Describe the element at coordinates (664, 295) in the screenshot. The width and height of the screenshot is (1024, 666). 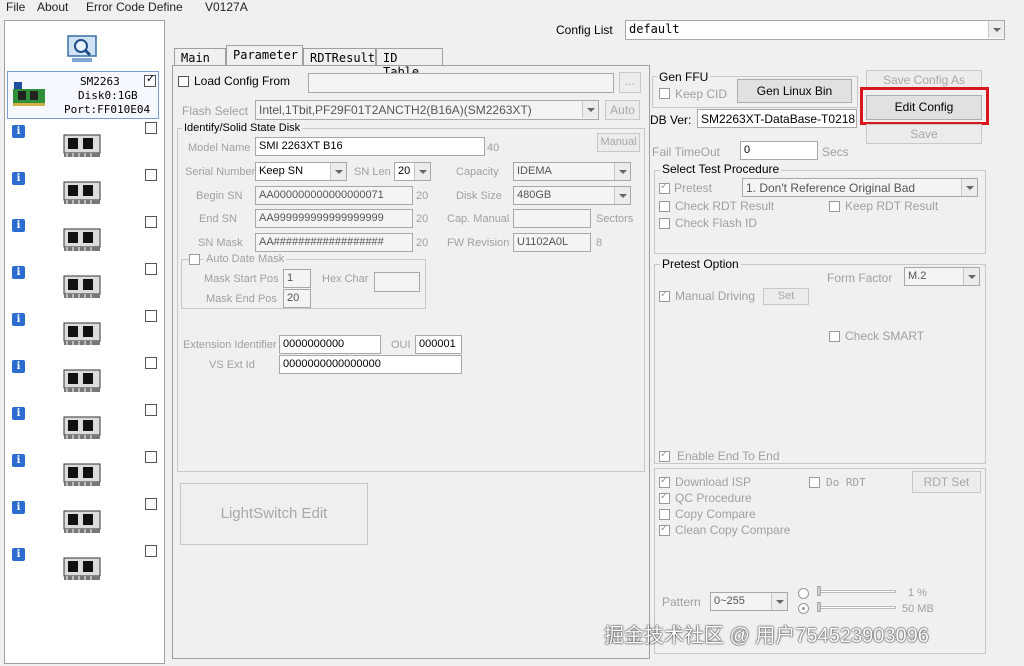
I see `manual-driving-checkbox` at that location.